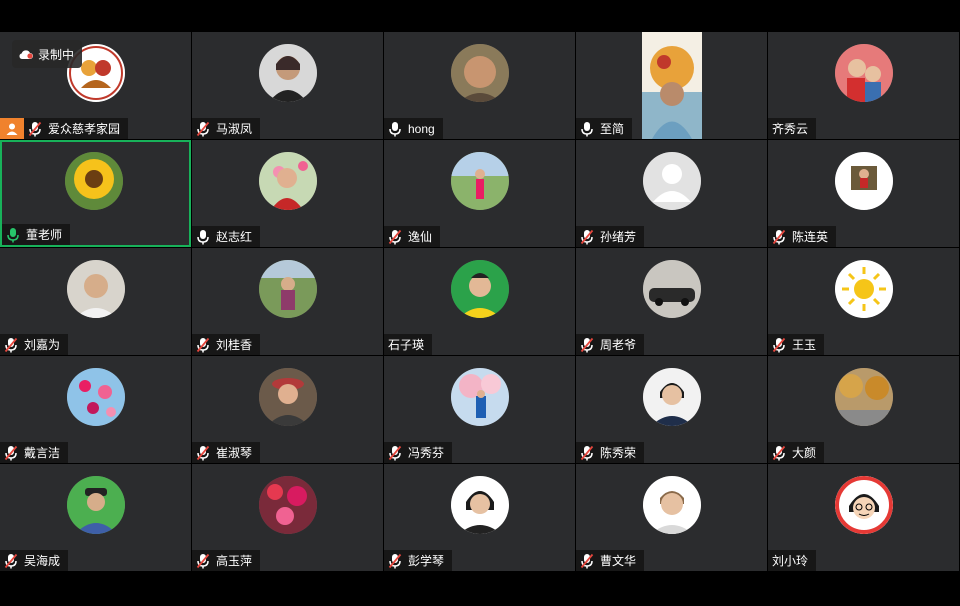 This screenshot has width=960, height=606. I want to click on participant-tile: 彭学琴, so click(479, 517).